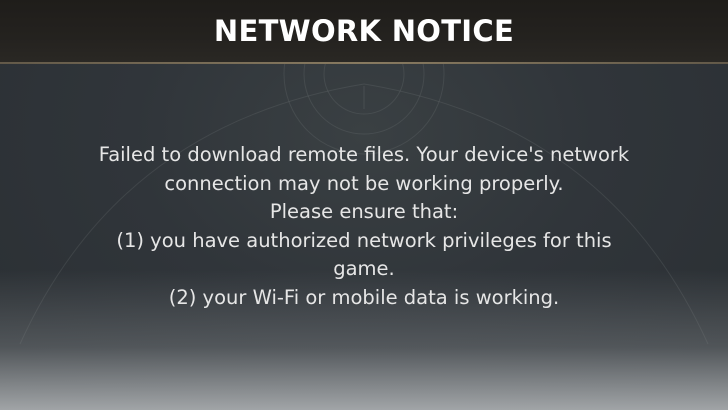 Image resolution: width=728 pixels, height=410 pixels. What do you see at coordinates (364, 268) in the screenshot?
I see `message-line: game.` at bounding box center [364, 268].